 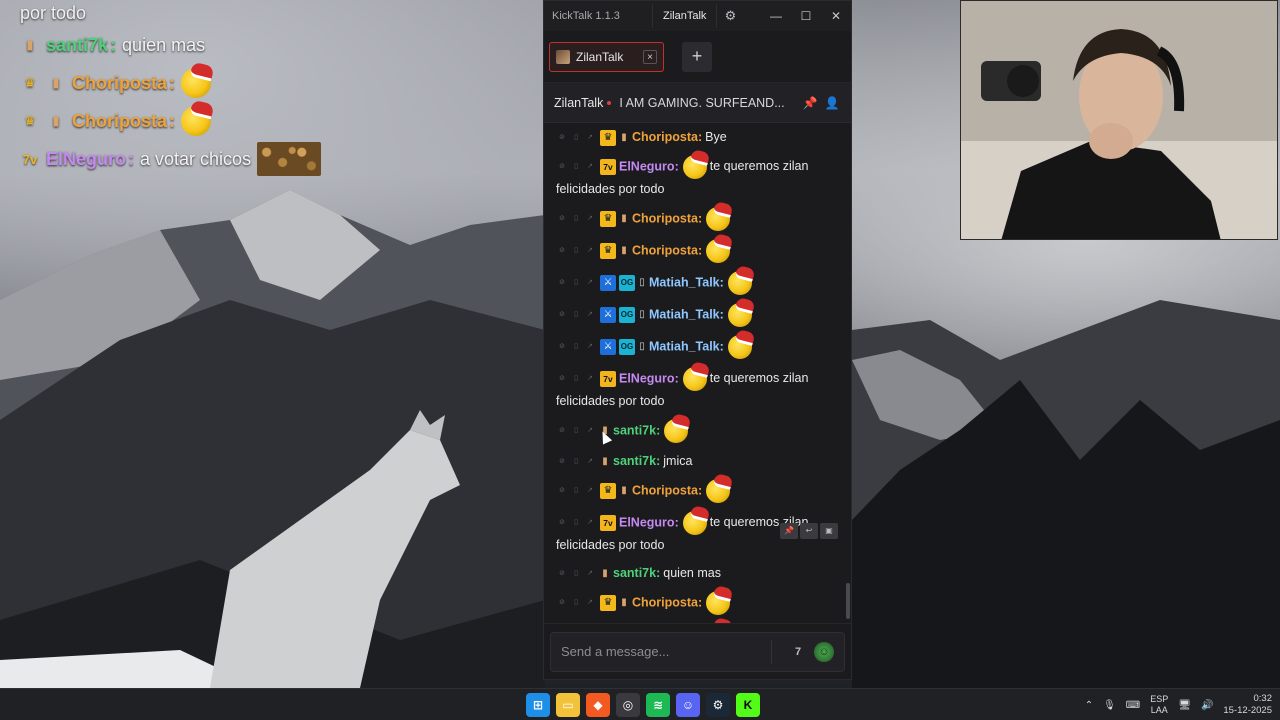 What do you see at coordinates (688, 705) in the screenshot?
I see `discord-icon: ☺` at bounding box center [688, 705].